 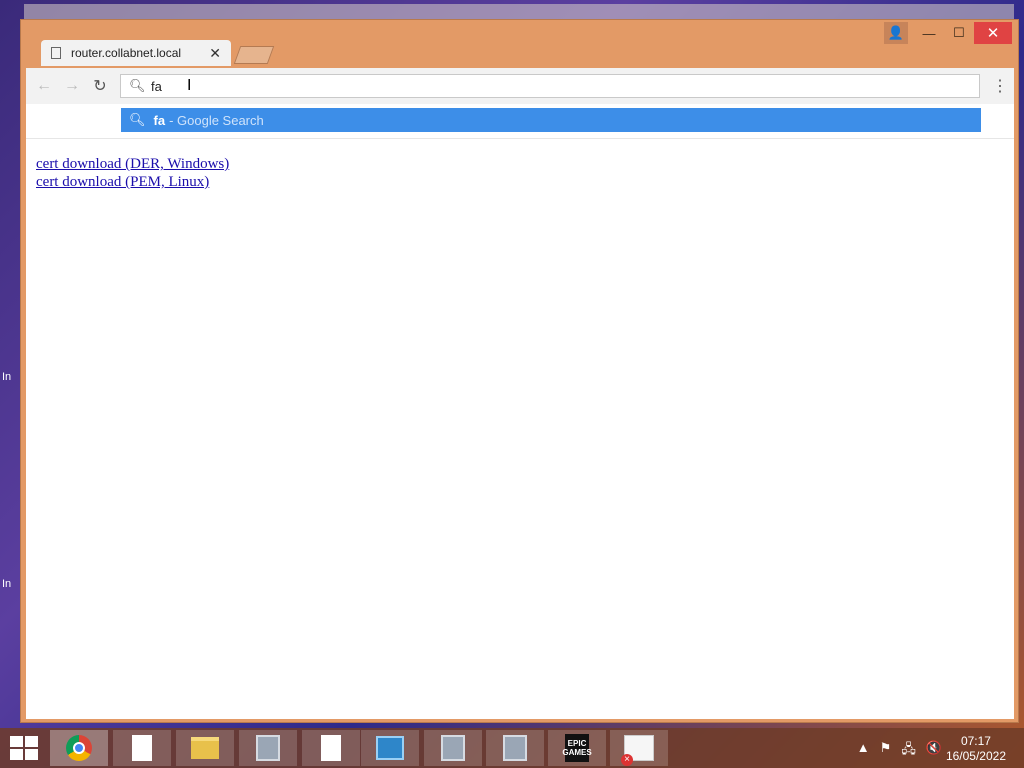 I want to click on clock-time: 07:17, so click(x=975, y=741).